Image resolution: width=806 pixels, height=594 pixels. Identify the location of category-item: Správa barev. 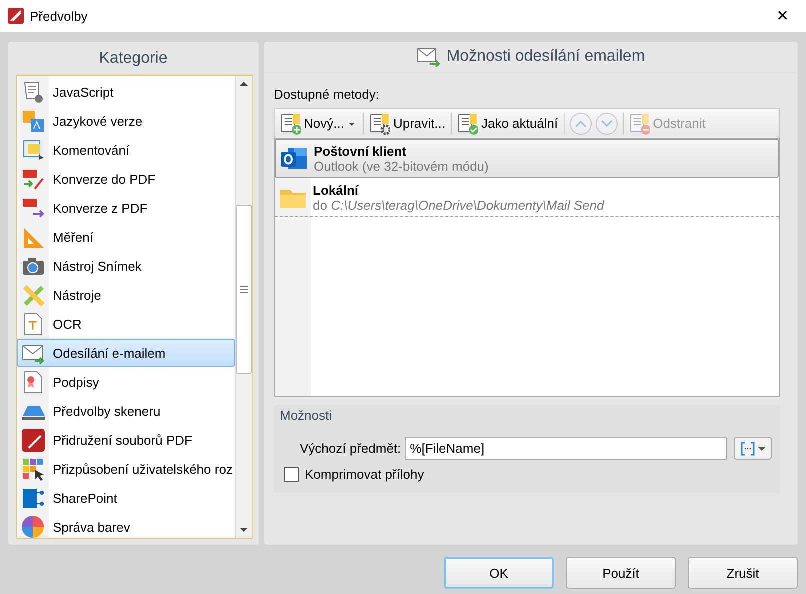
(126, 525).